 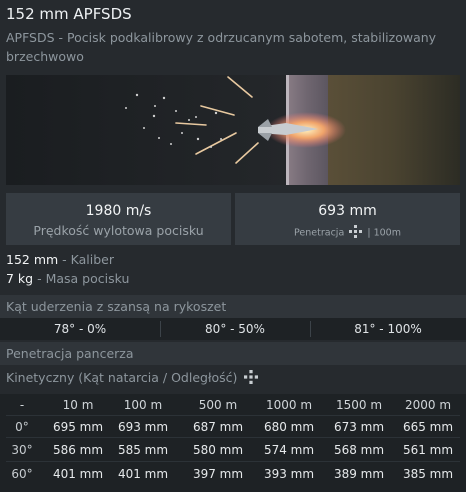 I want to click on mass-value: 7 kg, so click(x=20, y=278).